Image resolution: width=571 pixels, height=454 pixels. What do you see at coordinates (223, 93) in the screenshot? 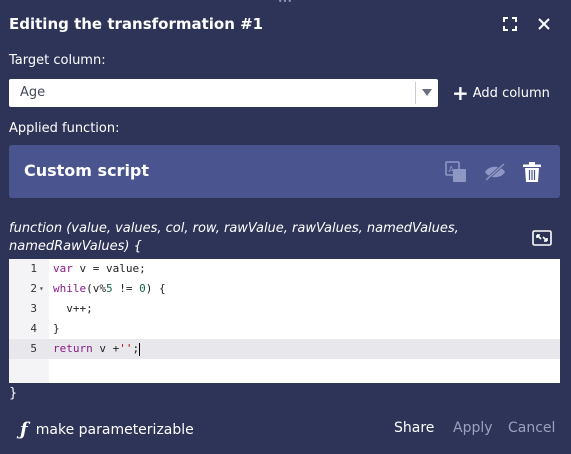
I see `target-column-select: Age` at bounding box center [223, 93].